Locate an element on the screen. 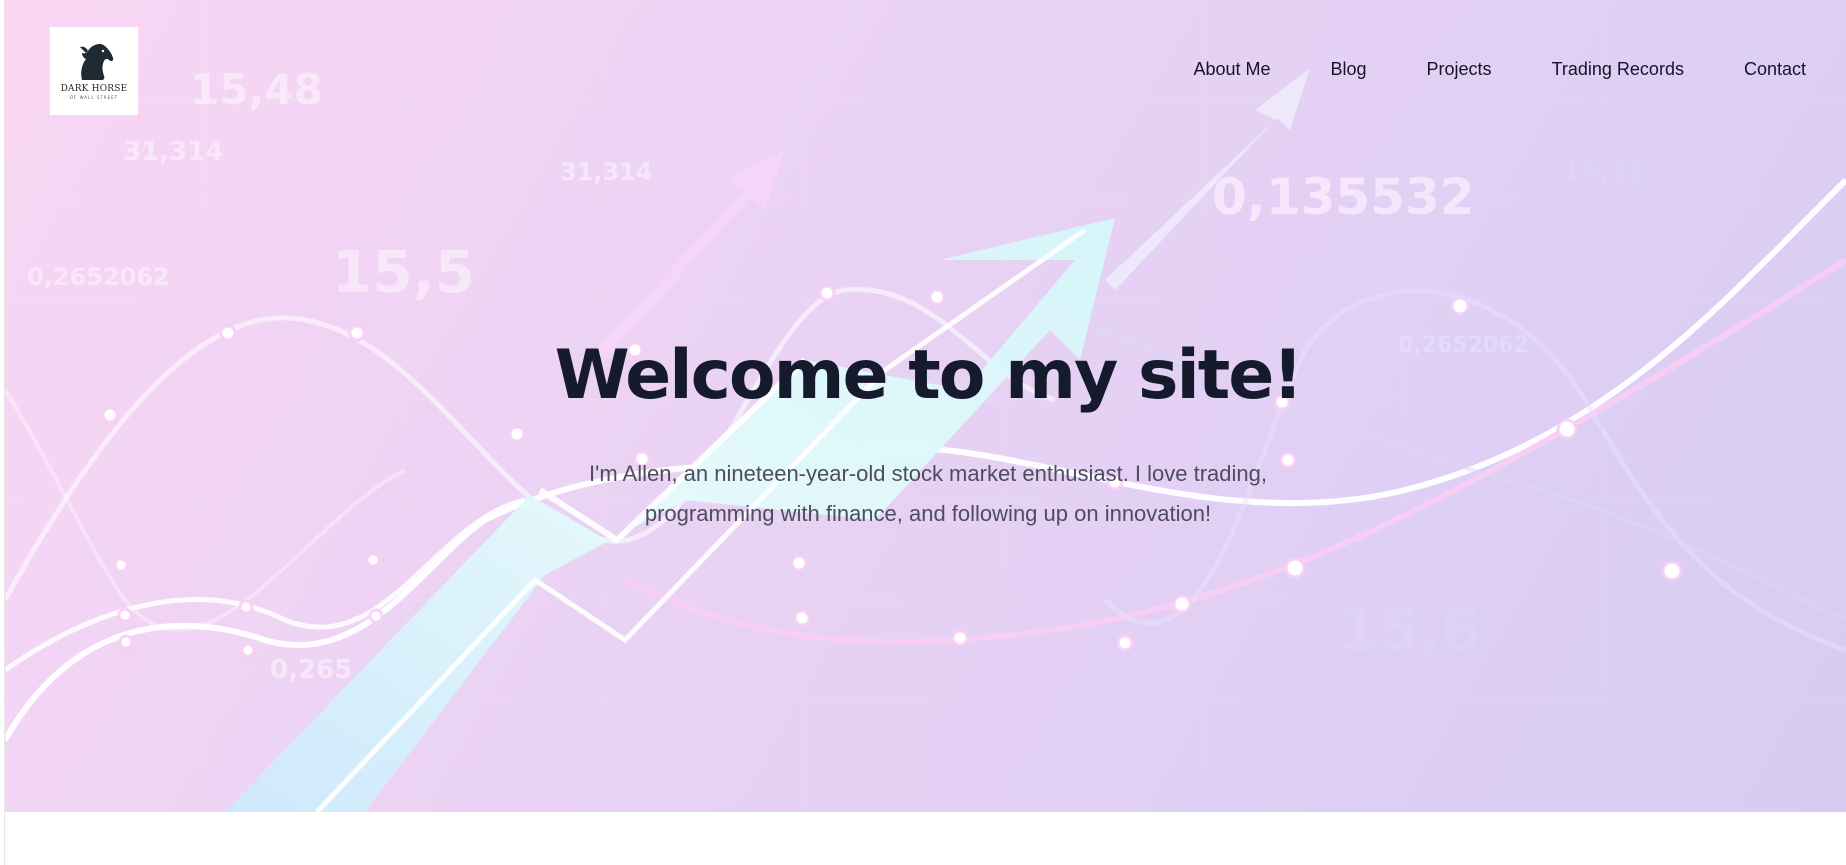  background-number: 0,135532 is located at coordinates (1343, 197).